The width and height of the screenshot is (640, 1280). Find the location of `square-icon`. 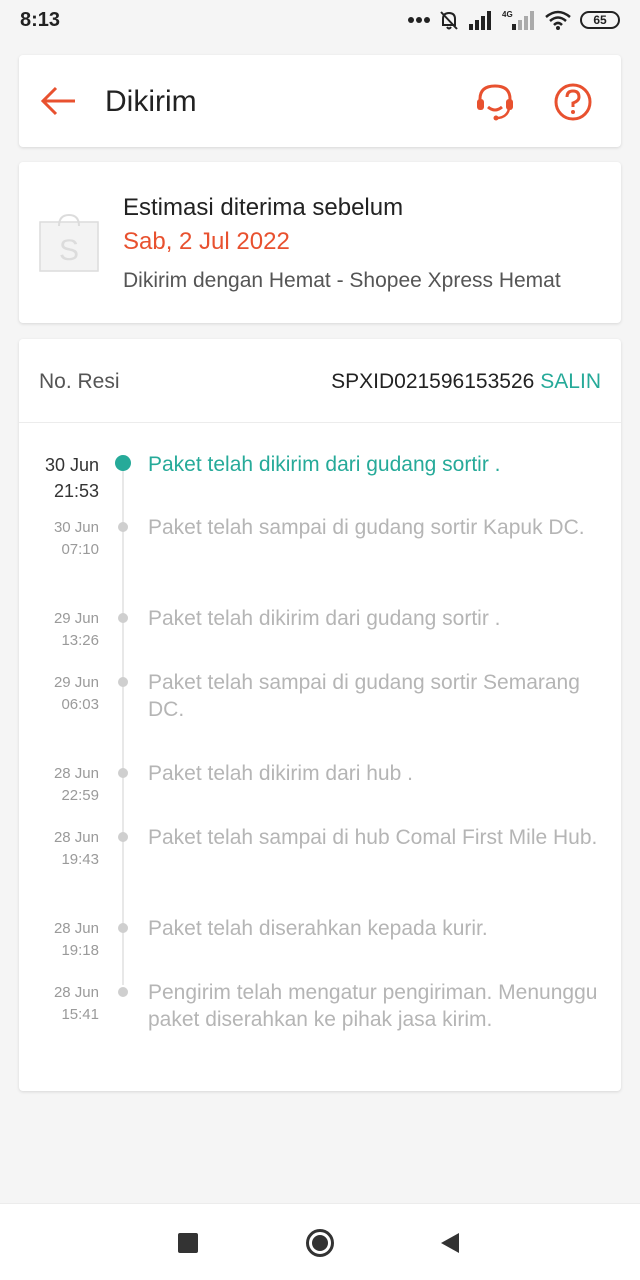

square-icon is located at coordinates (188, 1243).